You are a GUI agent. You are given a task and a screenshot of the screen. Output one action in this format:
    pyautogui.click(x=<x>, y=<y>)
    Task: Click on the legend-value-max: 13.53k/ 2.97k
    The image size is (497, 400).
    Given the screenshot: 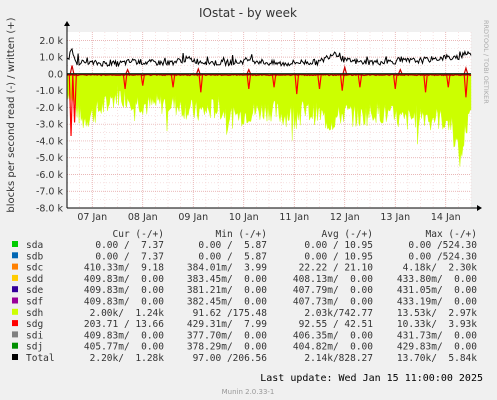 What is the action you would take?
    pyautogui.click(x=437, y=313)
    